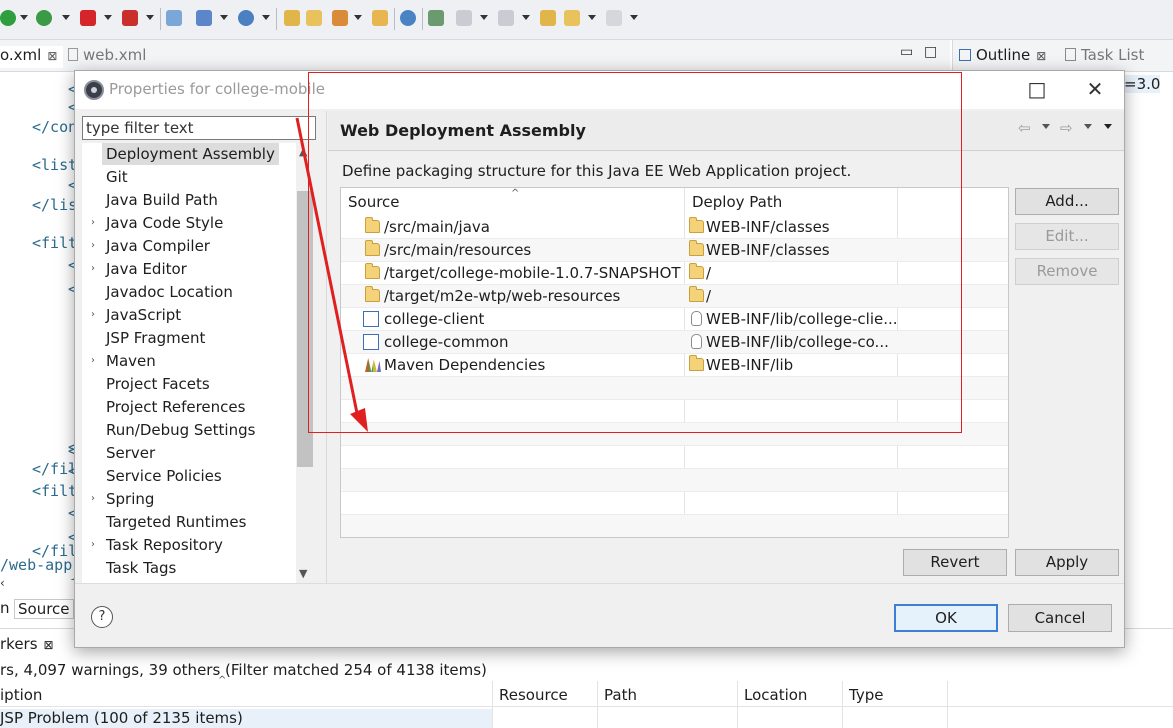 The image size is (1173, 728). Describe the element at coordinates (191, 361) in the screenshot. I see `tree-item: › Maven` at that location.